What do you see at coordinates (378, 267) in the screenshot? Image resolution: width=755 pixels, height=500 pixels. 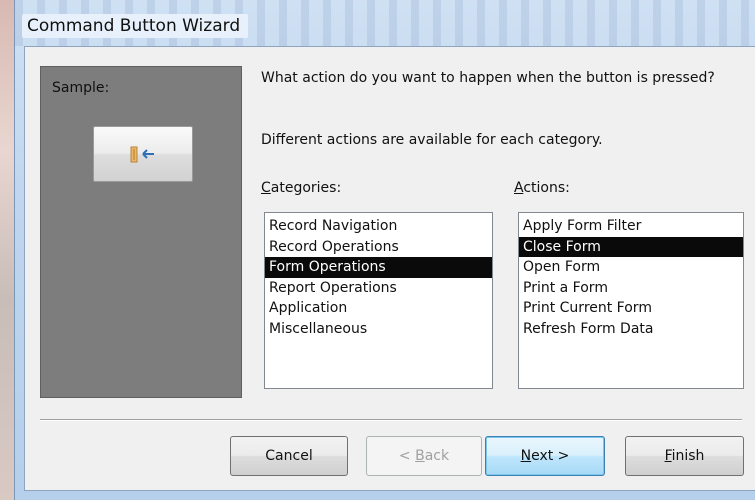 I see `list-item-form-operations: Form Operations` at bounding box center [378, 267].